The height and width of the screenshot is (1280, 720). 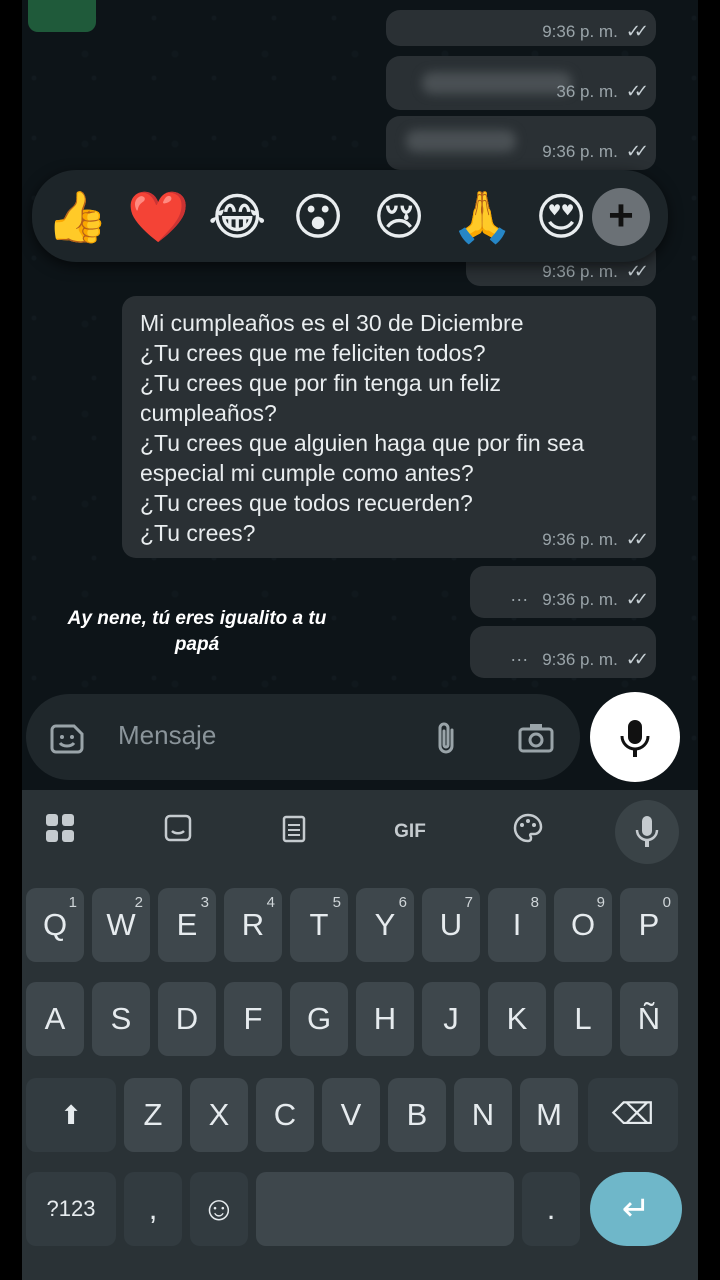 I want to click on clipboard-icon, so click(x=294, y=832).